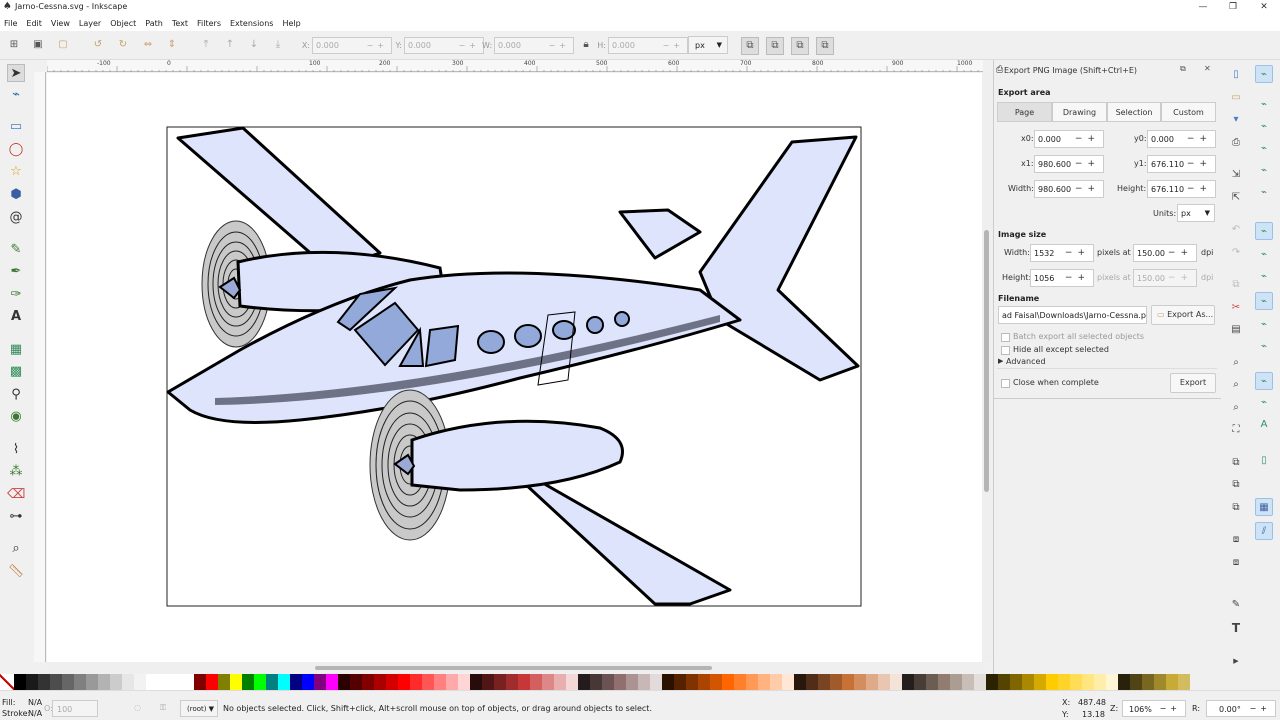 This screenshot has height=720, width=1280. I want to click on 3dbox-icon: ⬢, so click(16, 195).